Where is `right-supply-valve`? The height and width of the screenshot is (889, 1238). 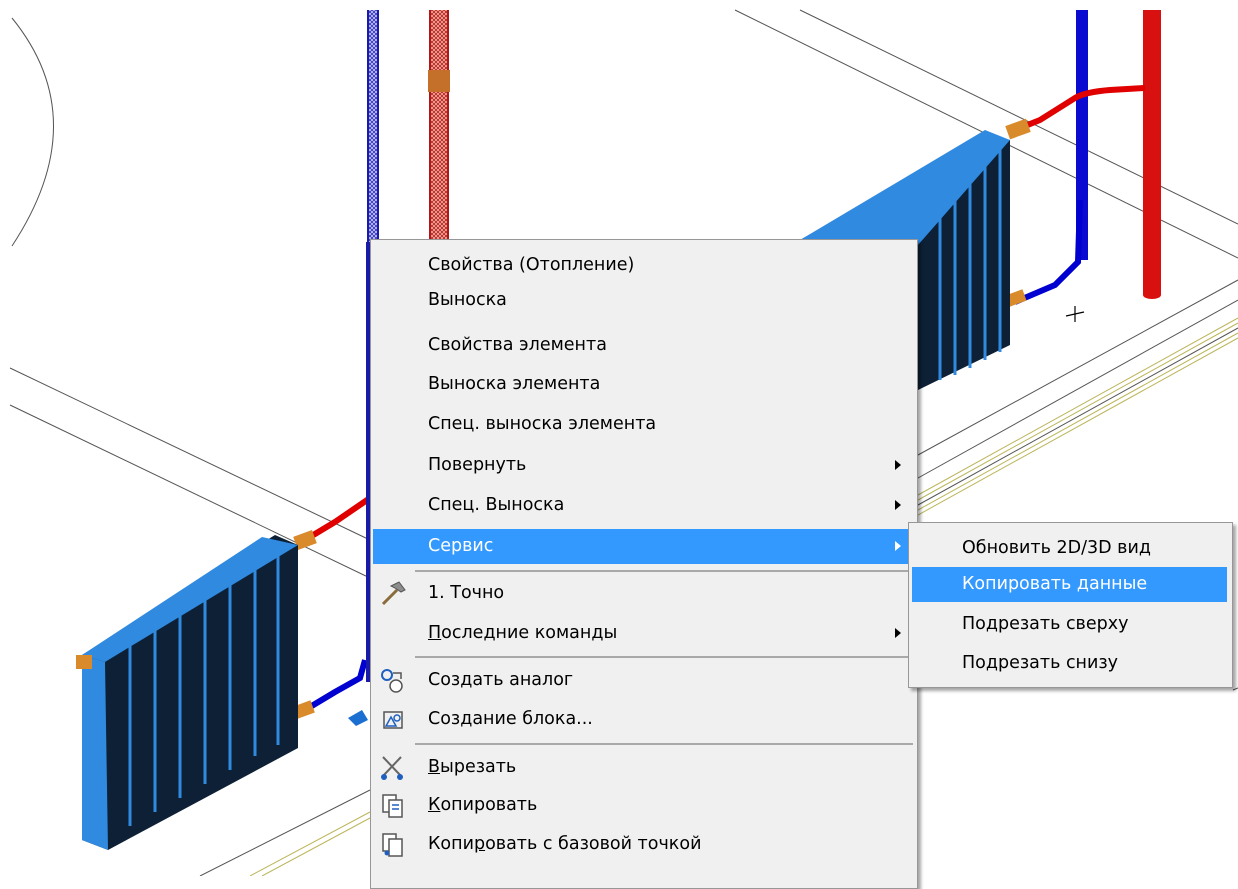
right-supply-valve is located at coordinates (1018, 129).